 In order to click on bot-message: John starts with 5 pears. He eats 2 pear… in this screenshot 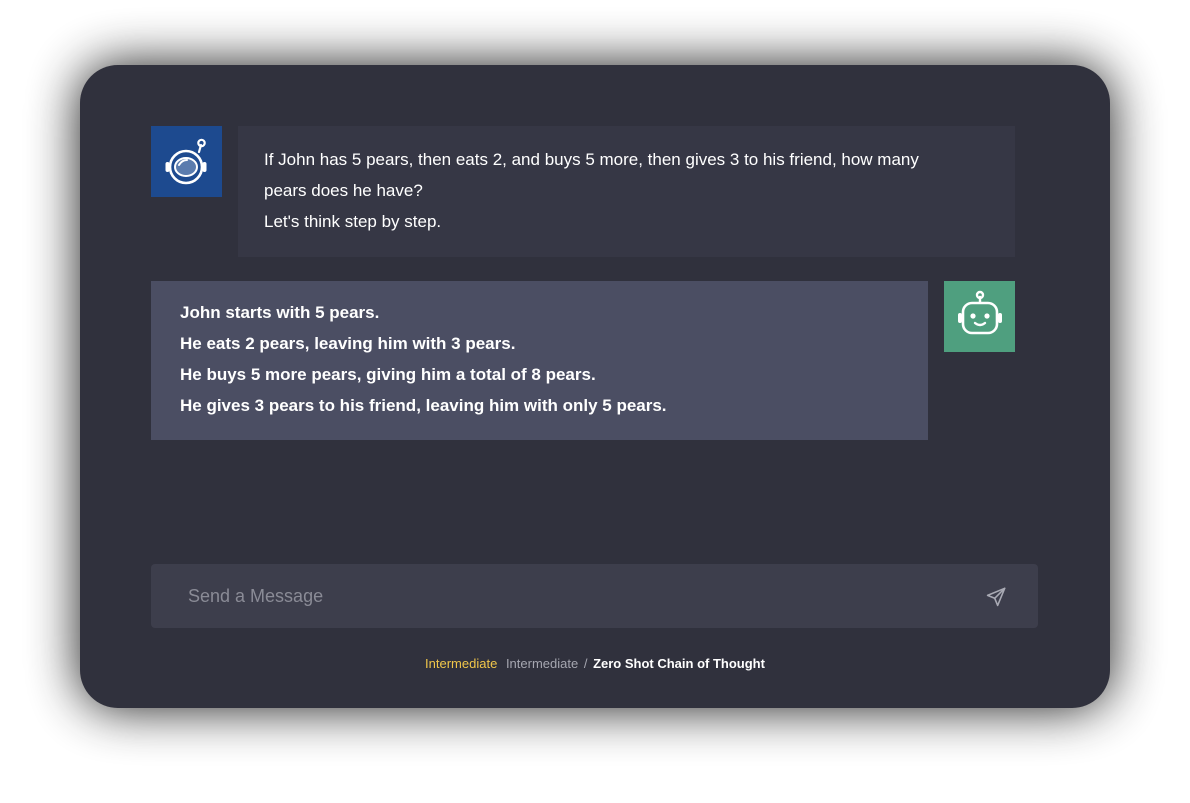, I will do `click(539, 360)`.